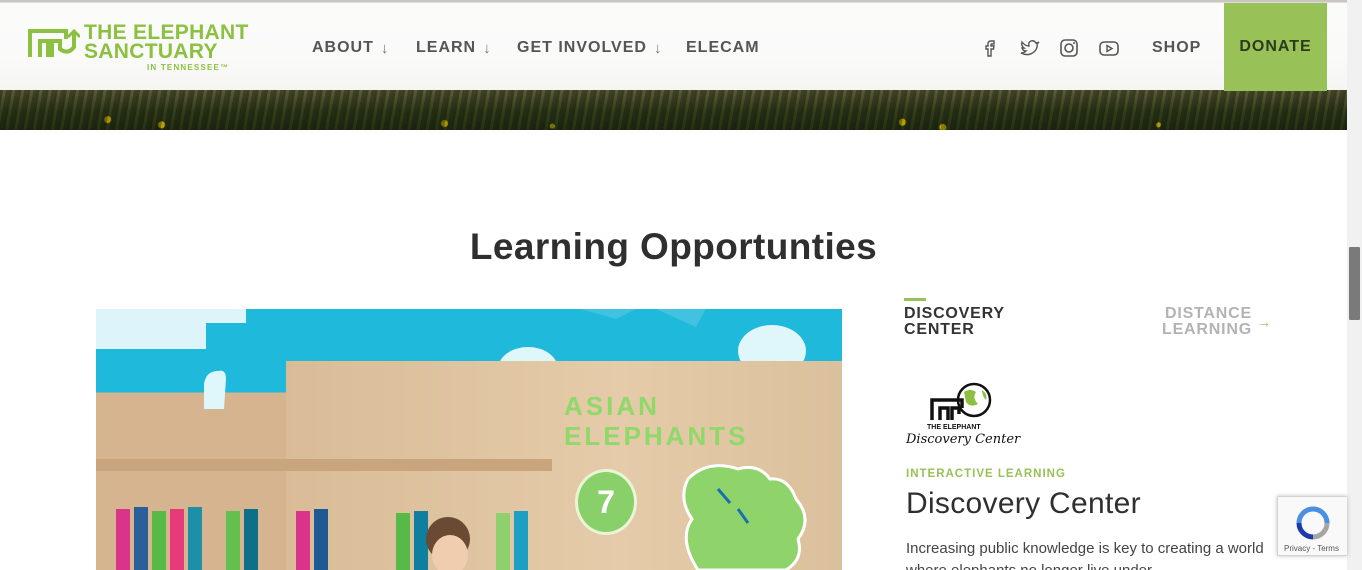 This screenshot has height=570, width=1362. Describe the element at coordinates (939, 329) in the screenshot. I see `tab-label-line2: CENTER` at that location.